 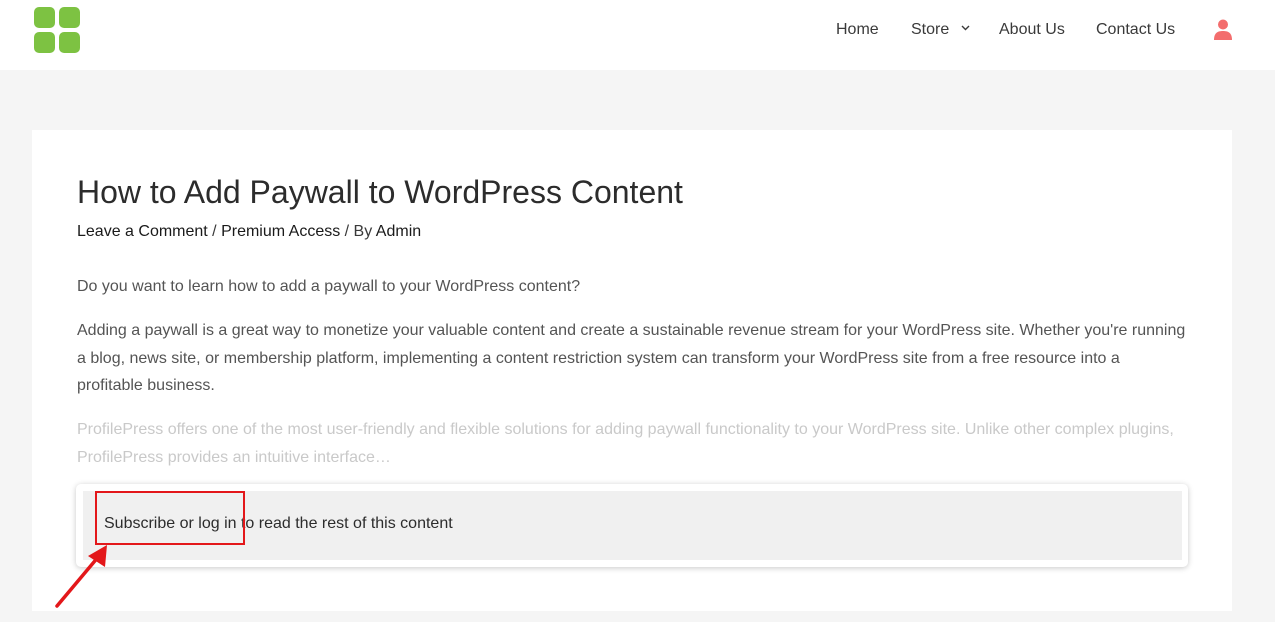 What do you see at coordinates (142, 231) in the screenshot?
I see `comment-link: Leave a Comment` at bounding box center [142, 231].